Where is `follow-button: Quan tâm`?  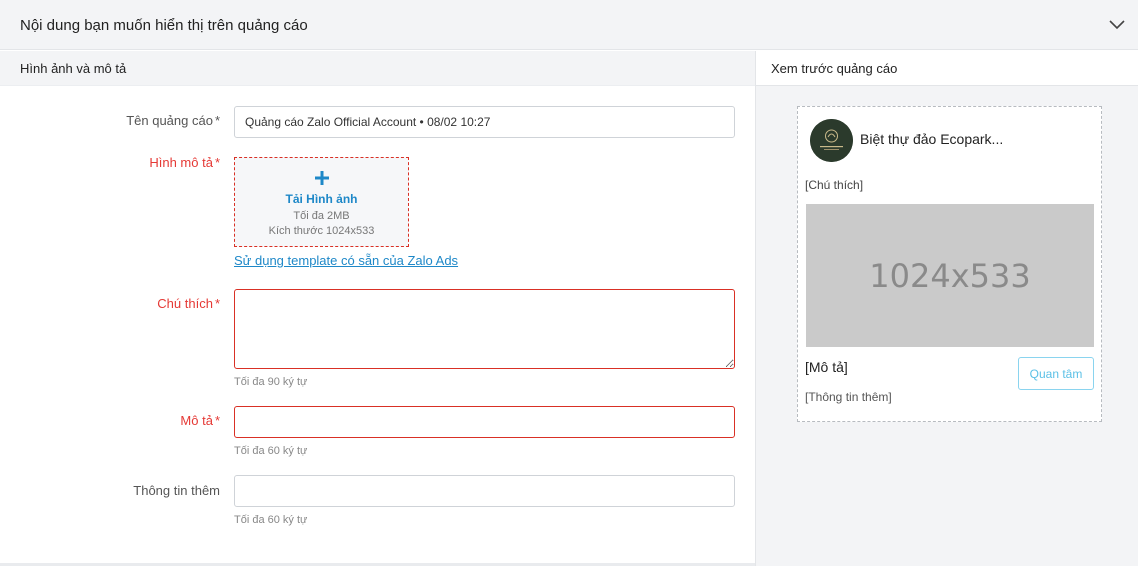
follow-button: Quan tâm is located at coordinates (1056, 373).